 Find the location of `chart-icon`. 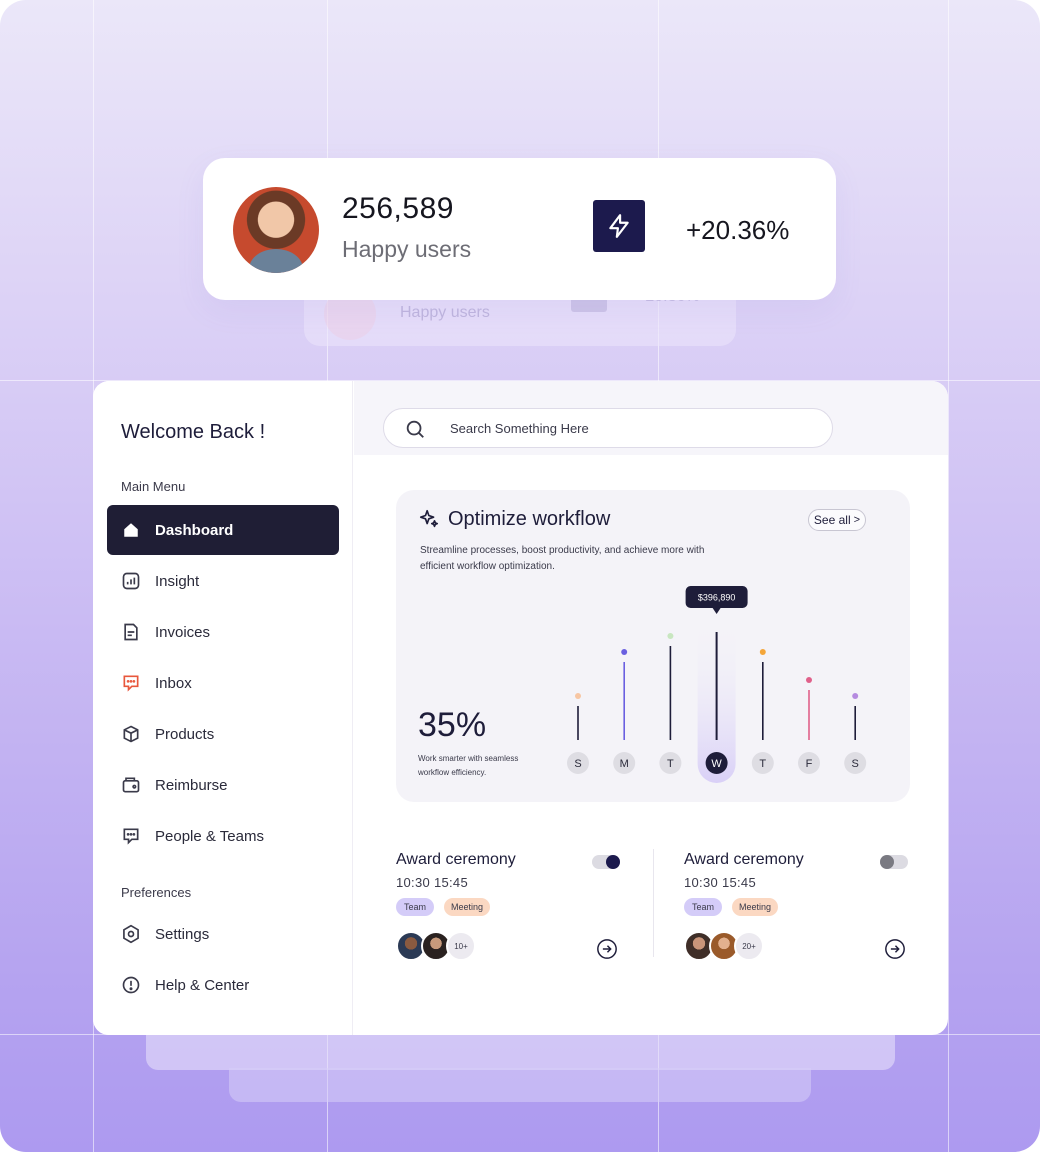

chart-icon is located at coordinates (131, 581).